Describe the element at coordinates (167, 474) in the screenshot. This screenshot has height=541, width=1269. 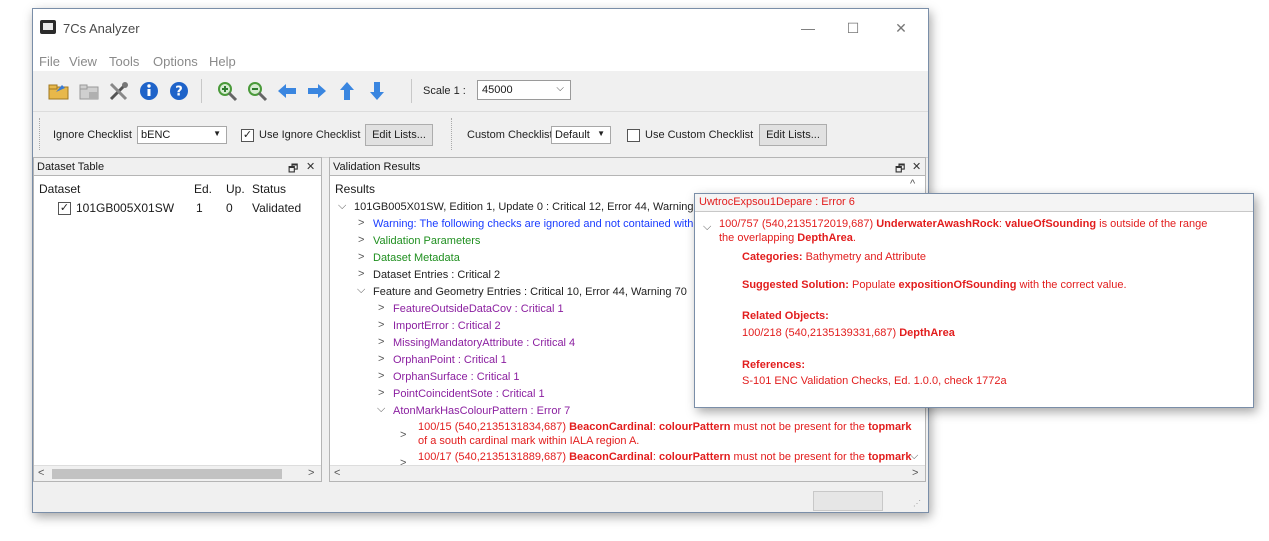
I see `scroll-thumb` at that location.